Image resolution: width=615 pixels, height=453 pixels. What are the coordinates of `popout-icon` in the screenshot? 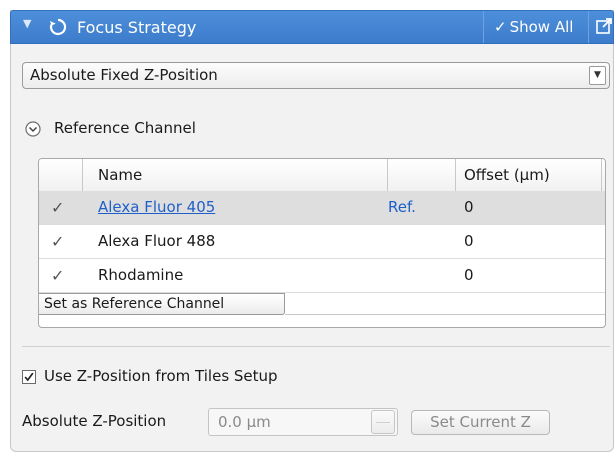 It's located at (604, 26).